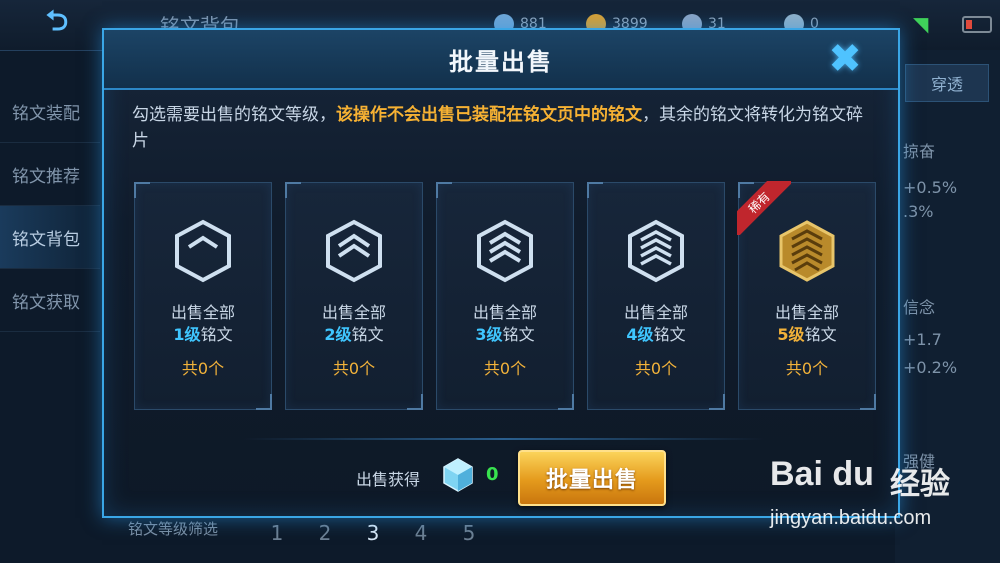 The height and width of the screenshot is (563, 1000). What do you see at coordinates (277, 533) in the screenshot?
I see `filter-level-1: 1` at bounding box center [277, 533].